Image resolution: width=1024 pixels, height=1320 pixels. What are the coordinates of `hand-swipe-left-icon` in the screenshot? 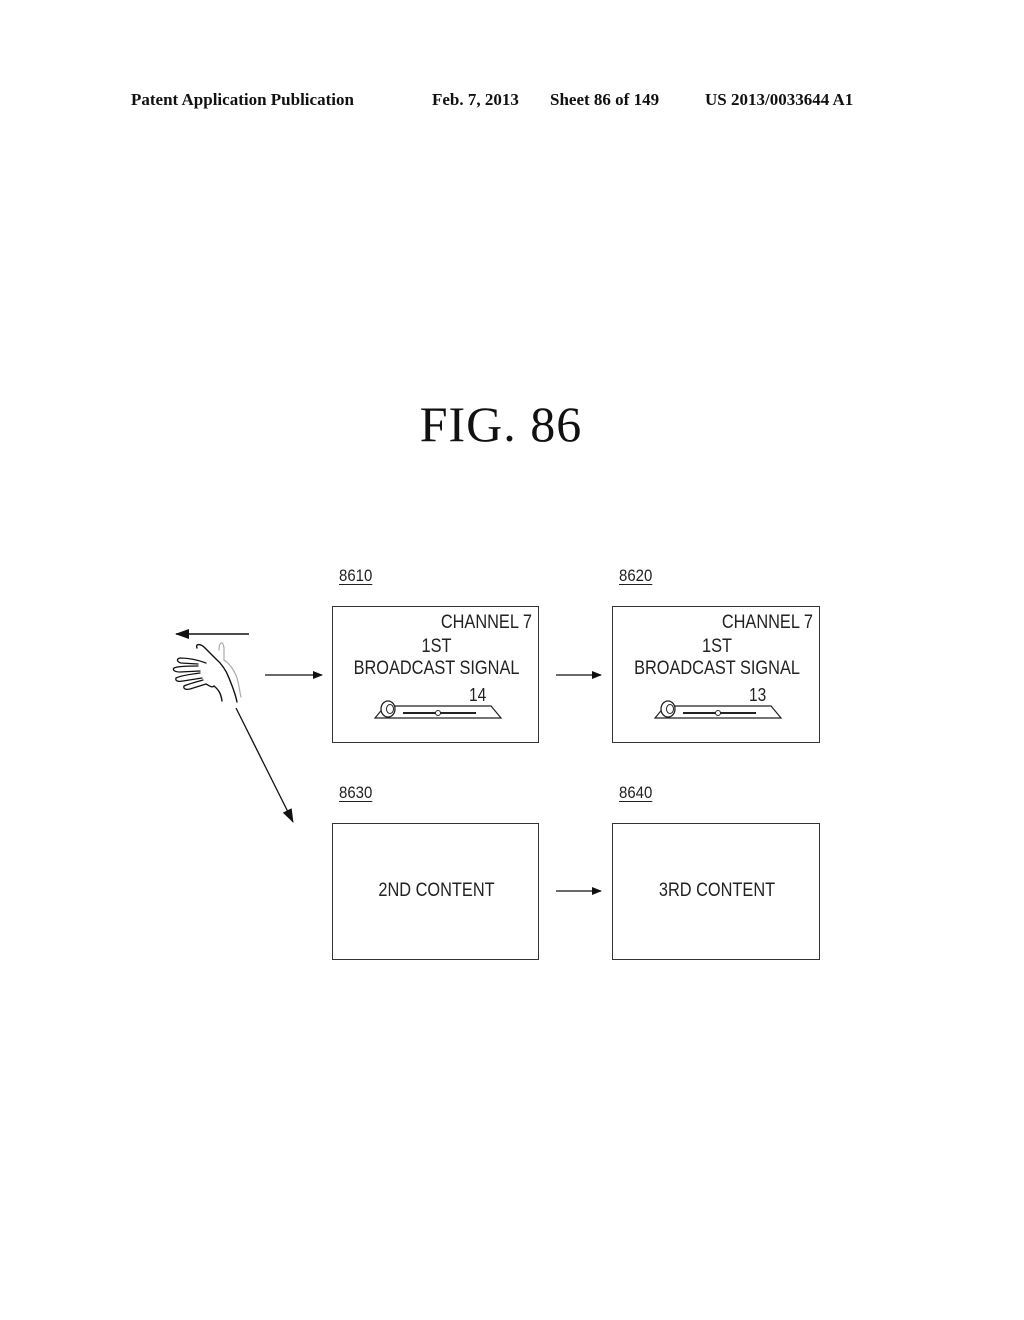 It's located at (207, 672).